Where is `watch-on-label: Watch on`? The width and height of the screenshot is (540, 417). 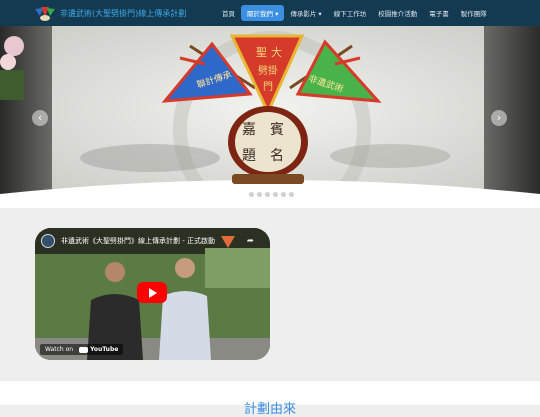
watch-on-label: Watch on is located at coordinates (59, 349).